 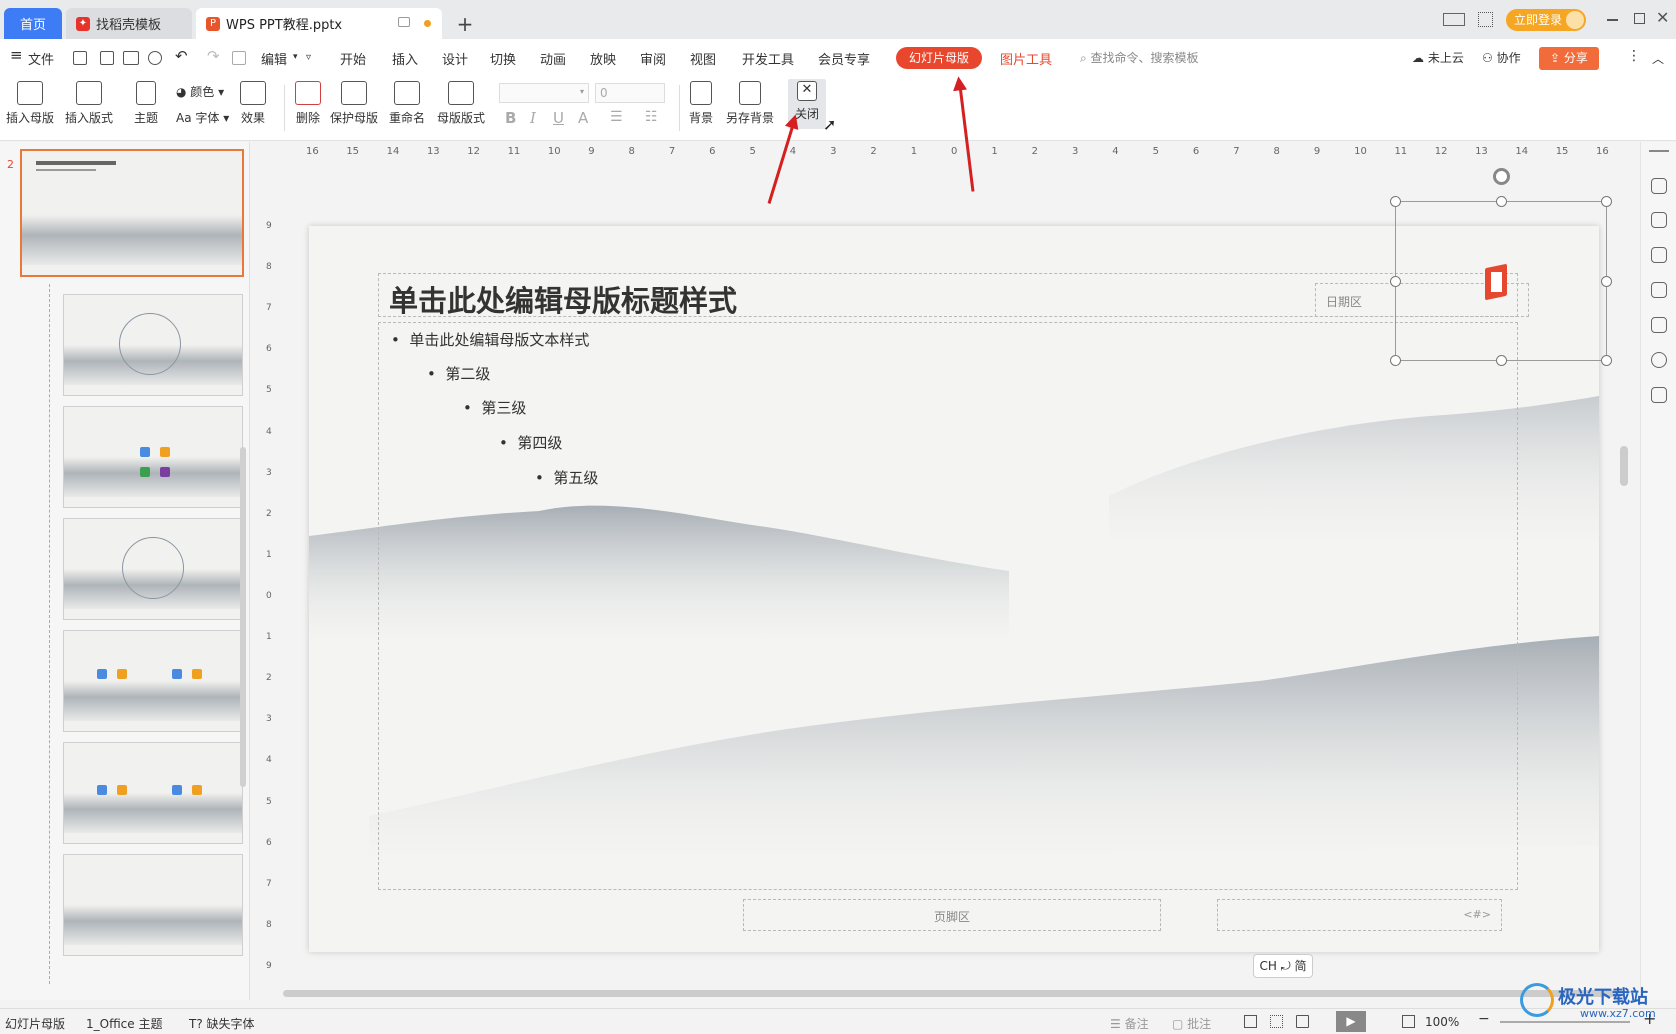 What do you see at coordinates (202, 117) in the screenshot?
I see `font-button: Aa 字体 ▾` at bounding box center [202, 117].